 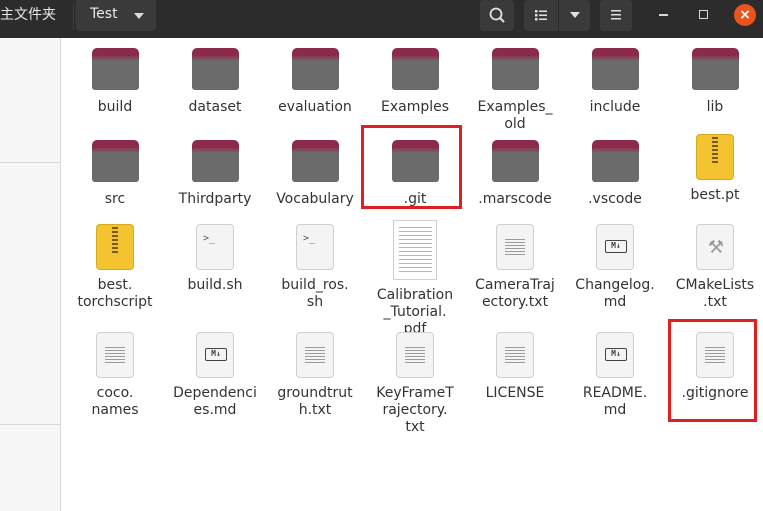 I want to click on file-item-calibration-tutorial-pdf: Calibration _Tutorial. pdf, so click(x=415, y=279).